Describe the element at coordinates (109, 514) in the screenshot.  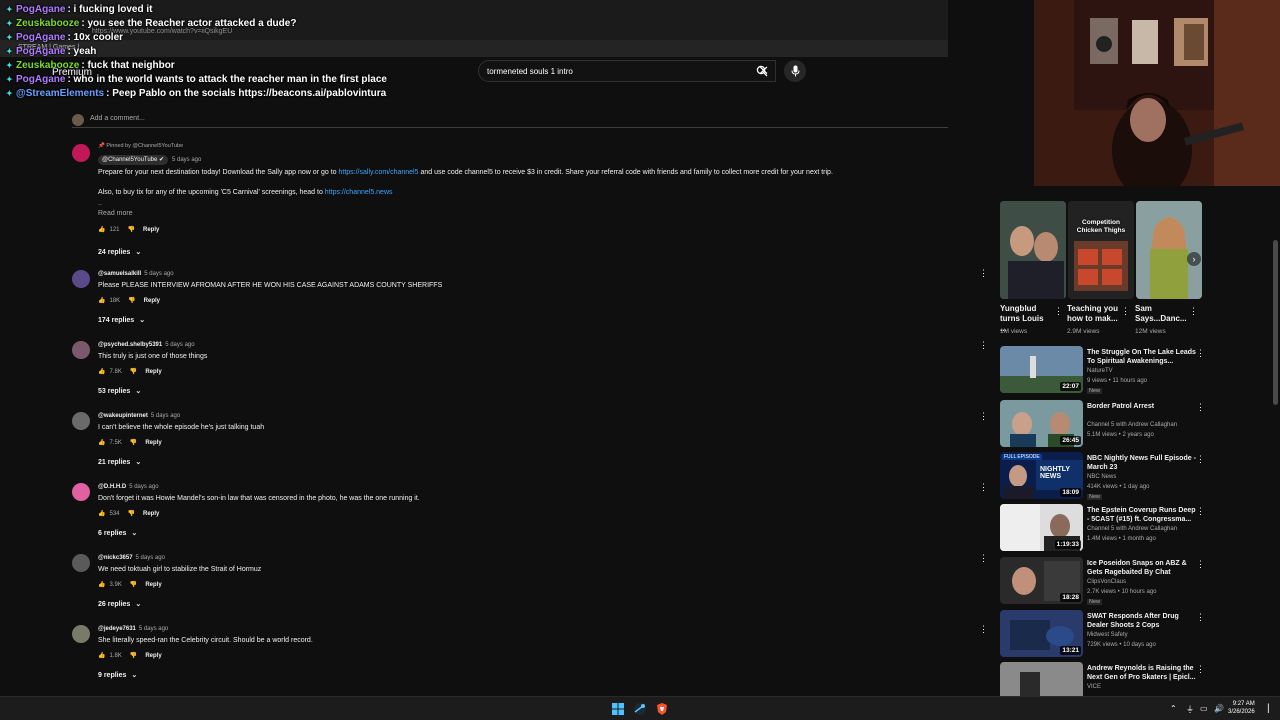
I see `like-button: 👍 534` at that location.